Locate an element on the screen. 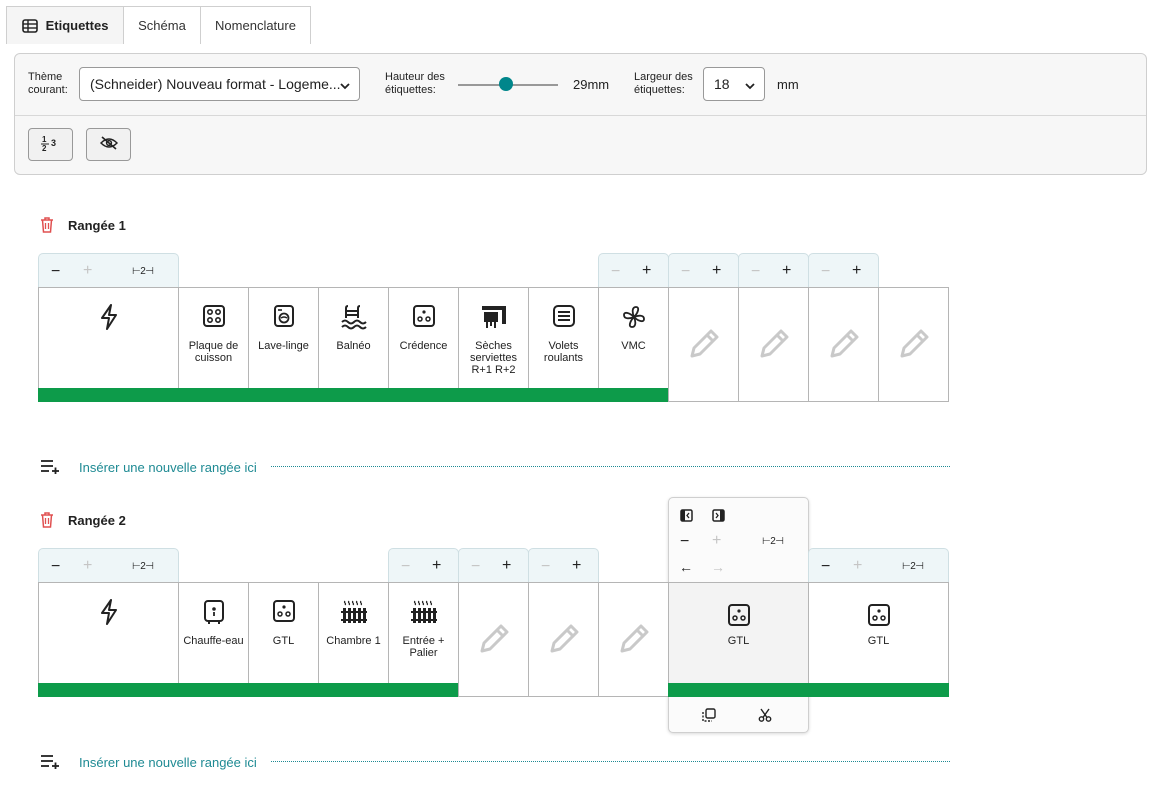 The height and width of the screenshot is (786, 1163). tab-label: Etiquettes is located at coordinates (77, 25).